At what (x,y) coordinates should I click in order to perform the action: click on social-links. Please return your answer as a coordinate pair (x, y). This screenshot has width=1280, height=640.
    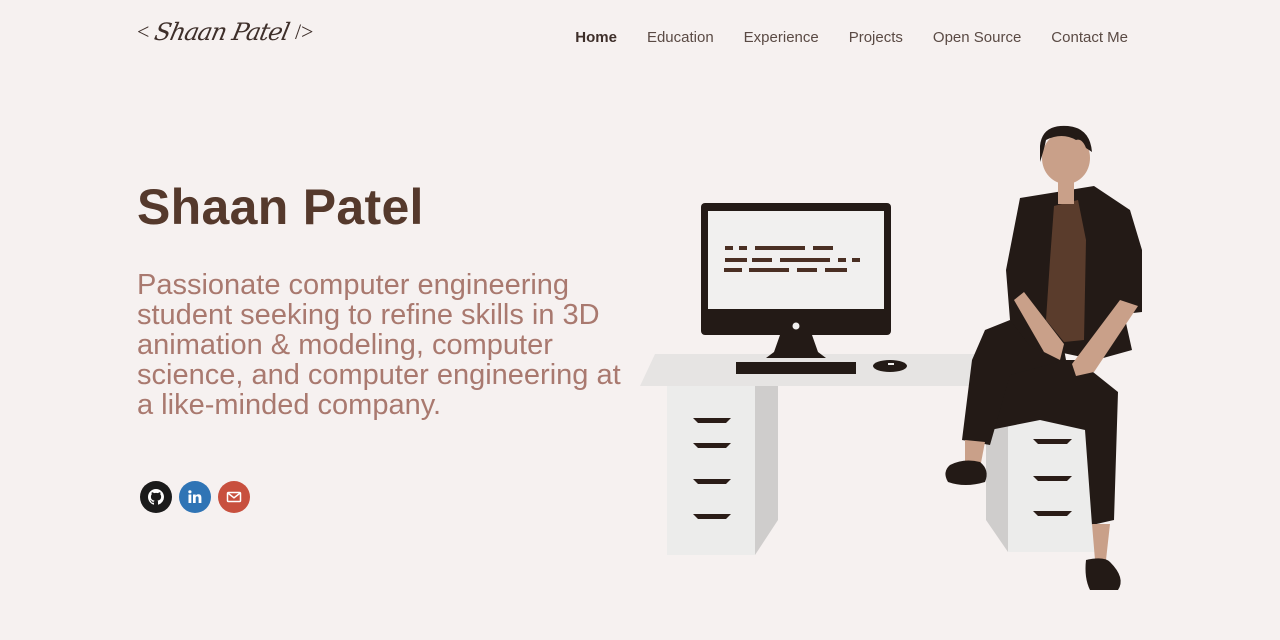
    Looking at the image, I should click on (195, 497).